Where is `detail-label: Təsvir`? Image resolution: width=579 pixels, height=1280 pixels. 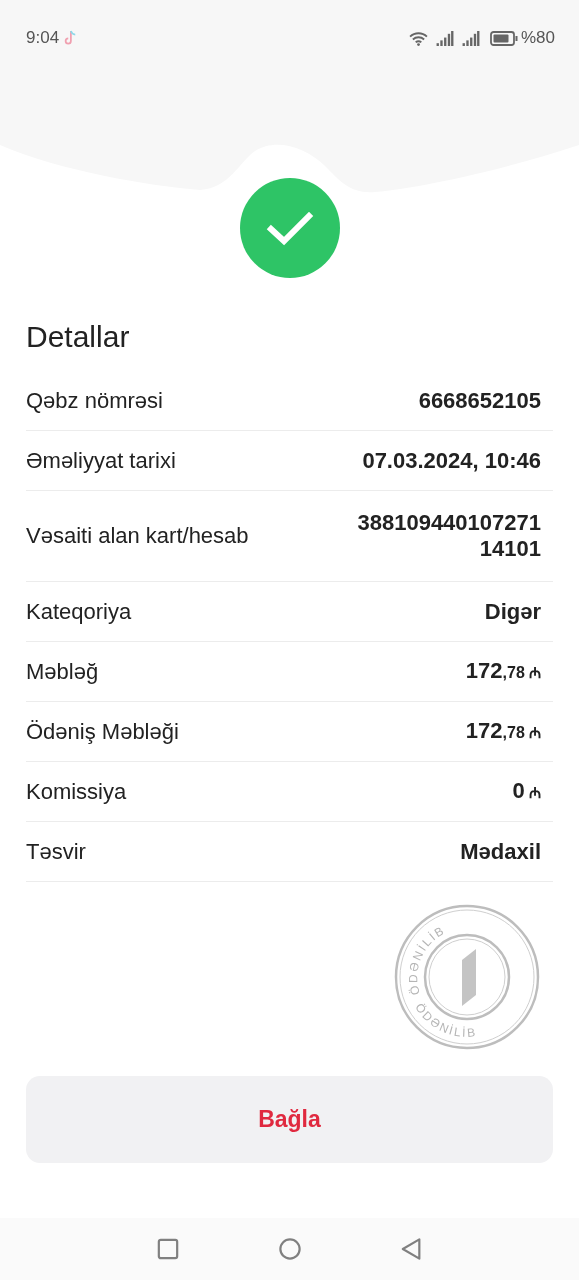
detail-label: Təsvir is located at coordinates (56, 851).